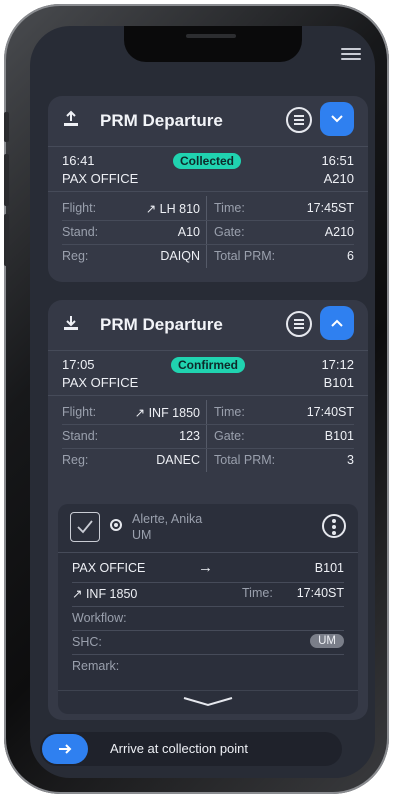 The image size is (395, 798). Describe the element at coordinates (167, 413) in the screenshot. I see `flight-number: ↗ INF 1850` at that location.